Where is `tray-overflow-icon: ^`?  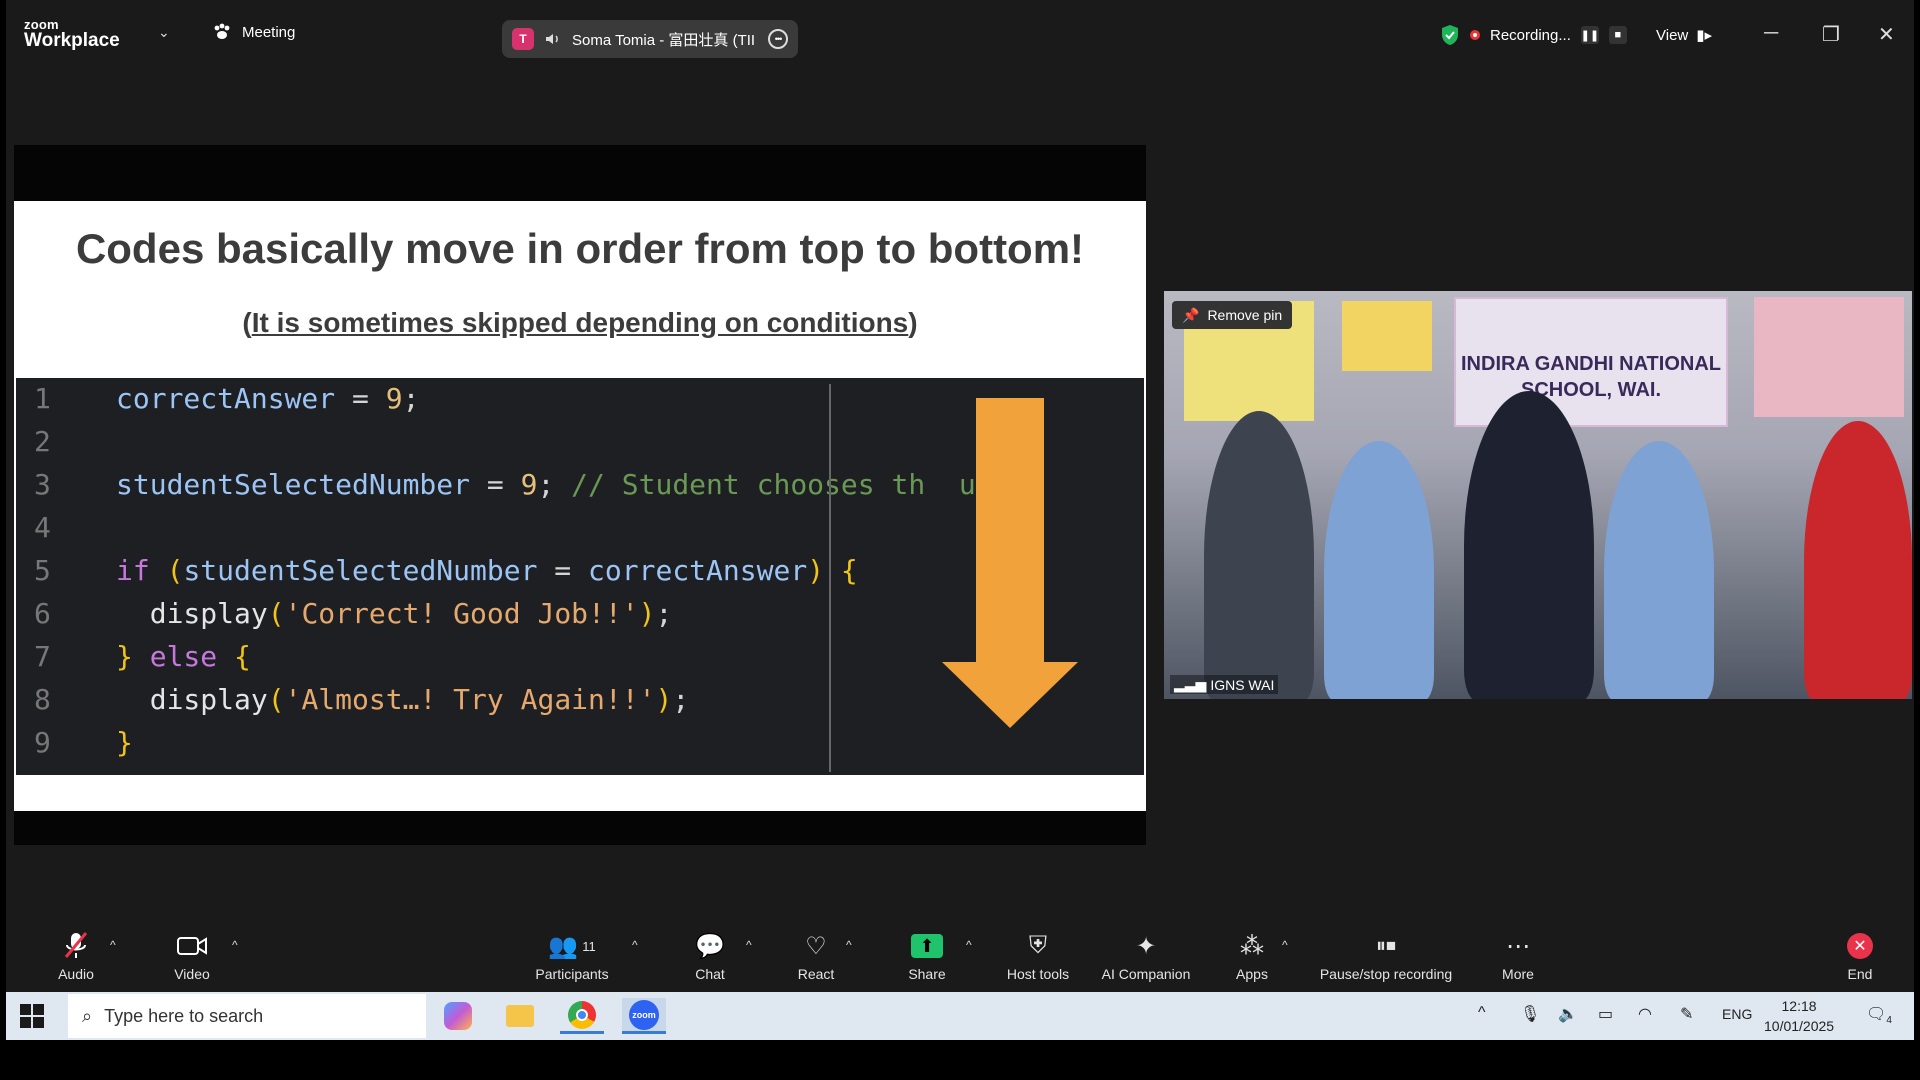
tray-overflow-icon: ^ is located at coordinates (1482, 1013).